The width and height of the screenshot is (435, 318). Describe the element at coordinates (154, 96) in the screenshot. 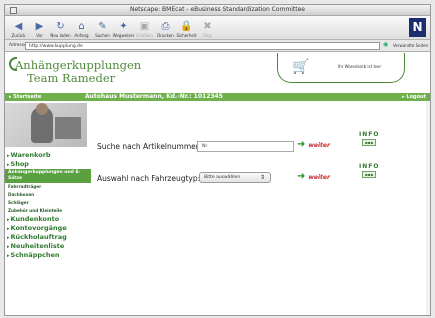

I see `customer-title: Autohaus Mustermann, Kd.-Nr.: 1012345` at that location.